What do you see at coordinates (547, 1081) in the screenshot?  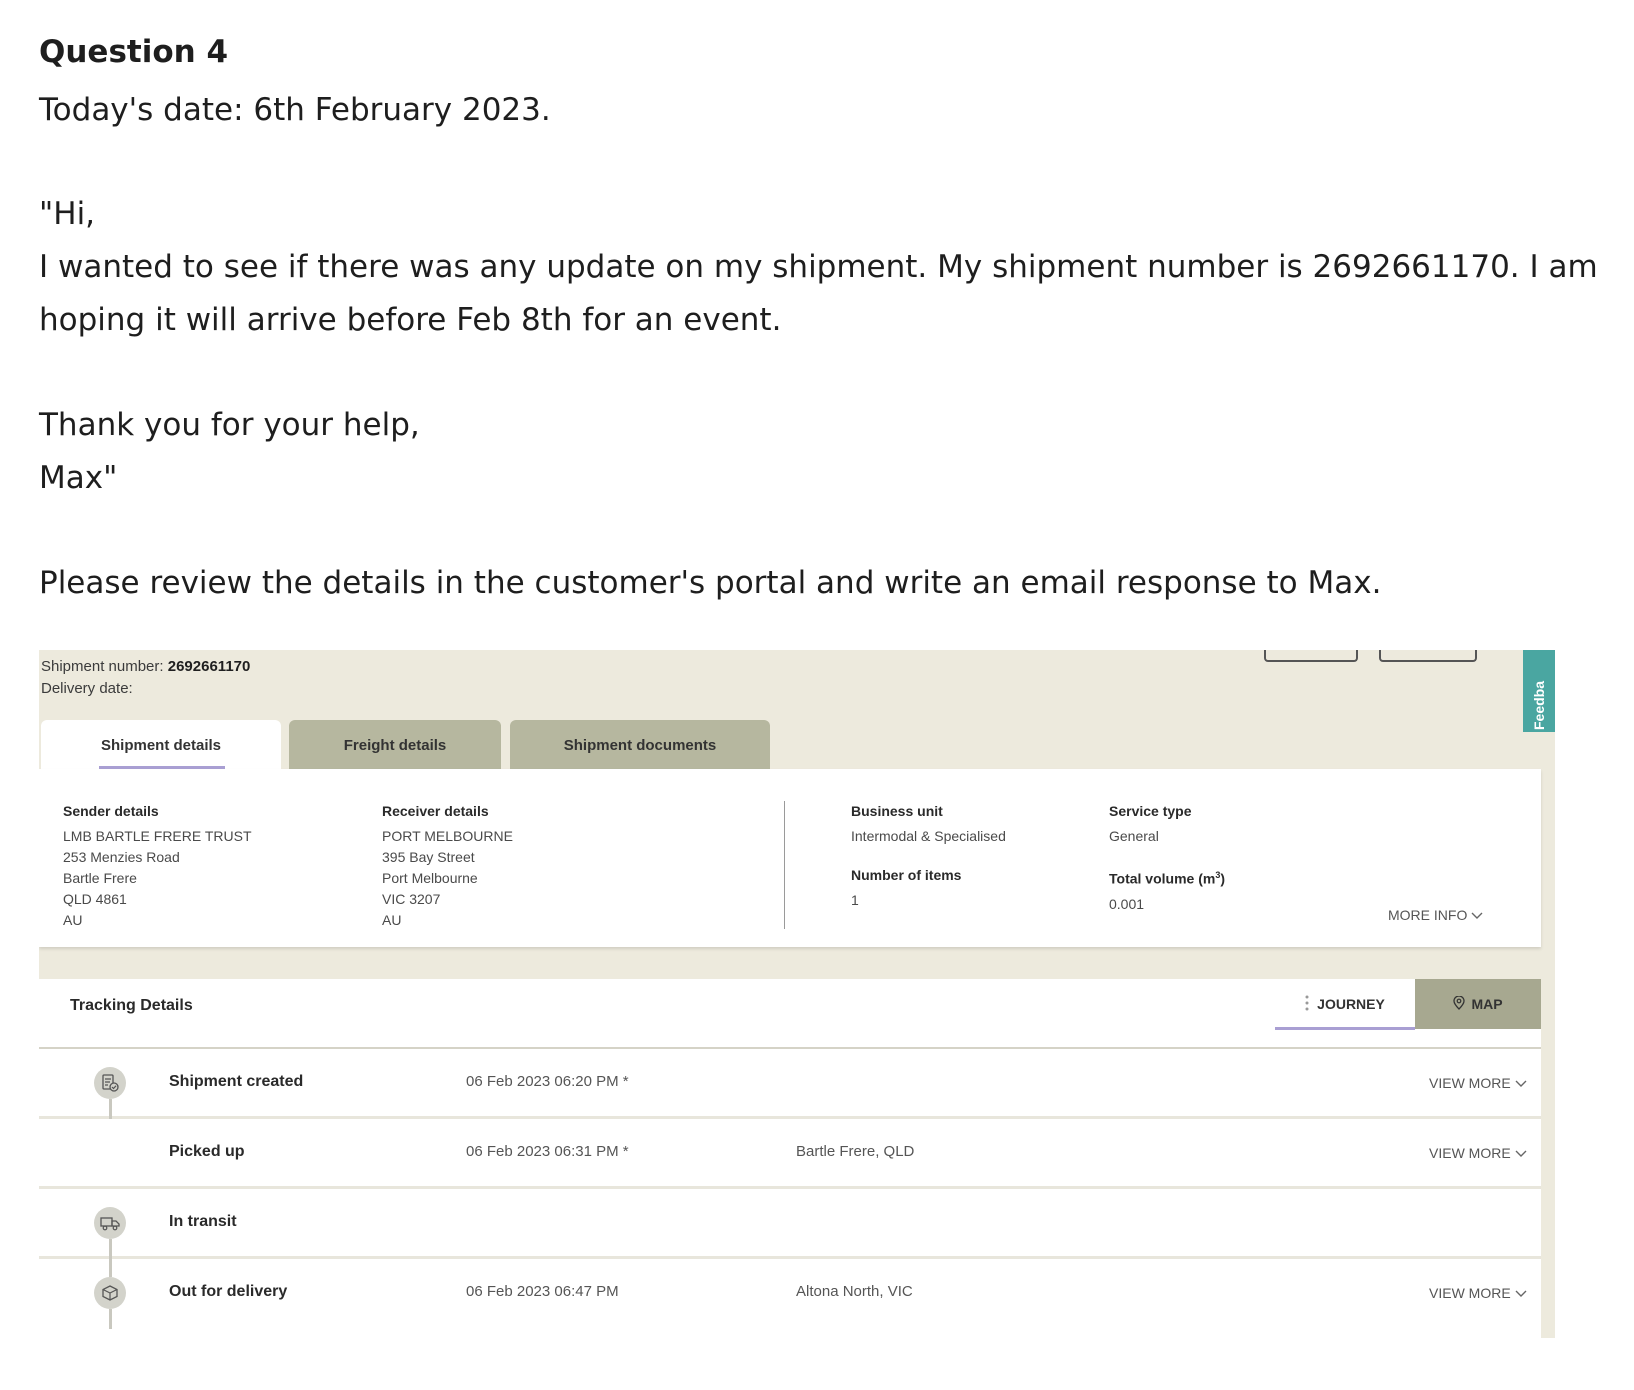 I see `event-time: 06 Feb 2023 06:20 PM *` at bounding box center [547, 1081].